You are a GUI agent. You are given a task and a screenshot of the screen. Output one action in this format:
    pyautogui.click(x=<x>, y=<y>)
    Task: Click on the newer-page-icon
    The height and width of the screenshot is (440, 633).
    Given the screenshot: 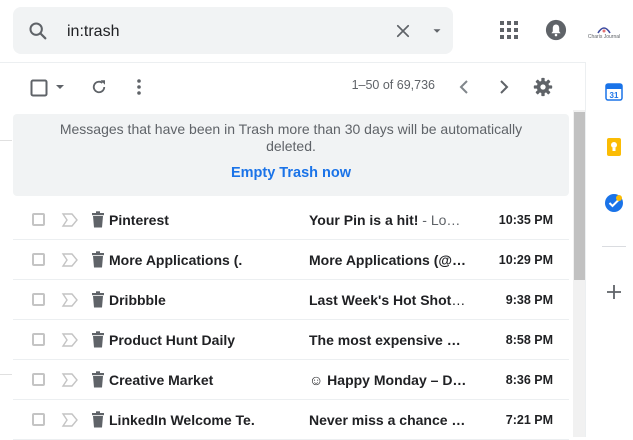 What is the action you would take?
    pyautogui.click(x=464, y=87)
    